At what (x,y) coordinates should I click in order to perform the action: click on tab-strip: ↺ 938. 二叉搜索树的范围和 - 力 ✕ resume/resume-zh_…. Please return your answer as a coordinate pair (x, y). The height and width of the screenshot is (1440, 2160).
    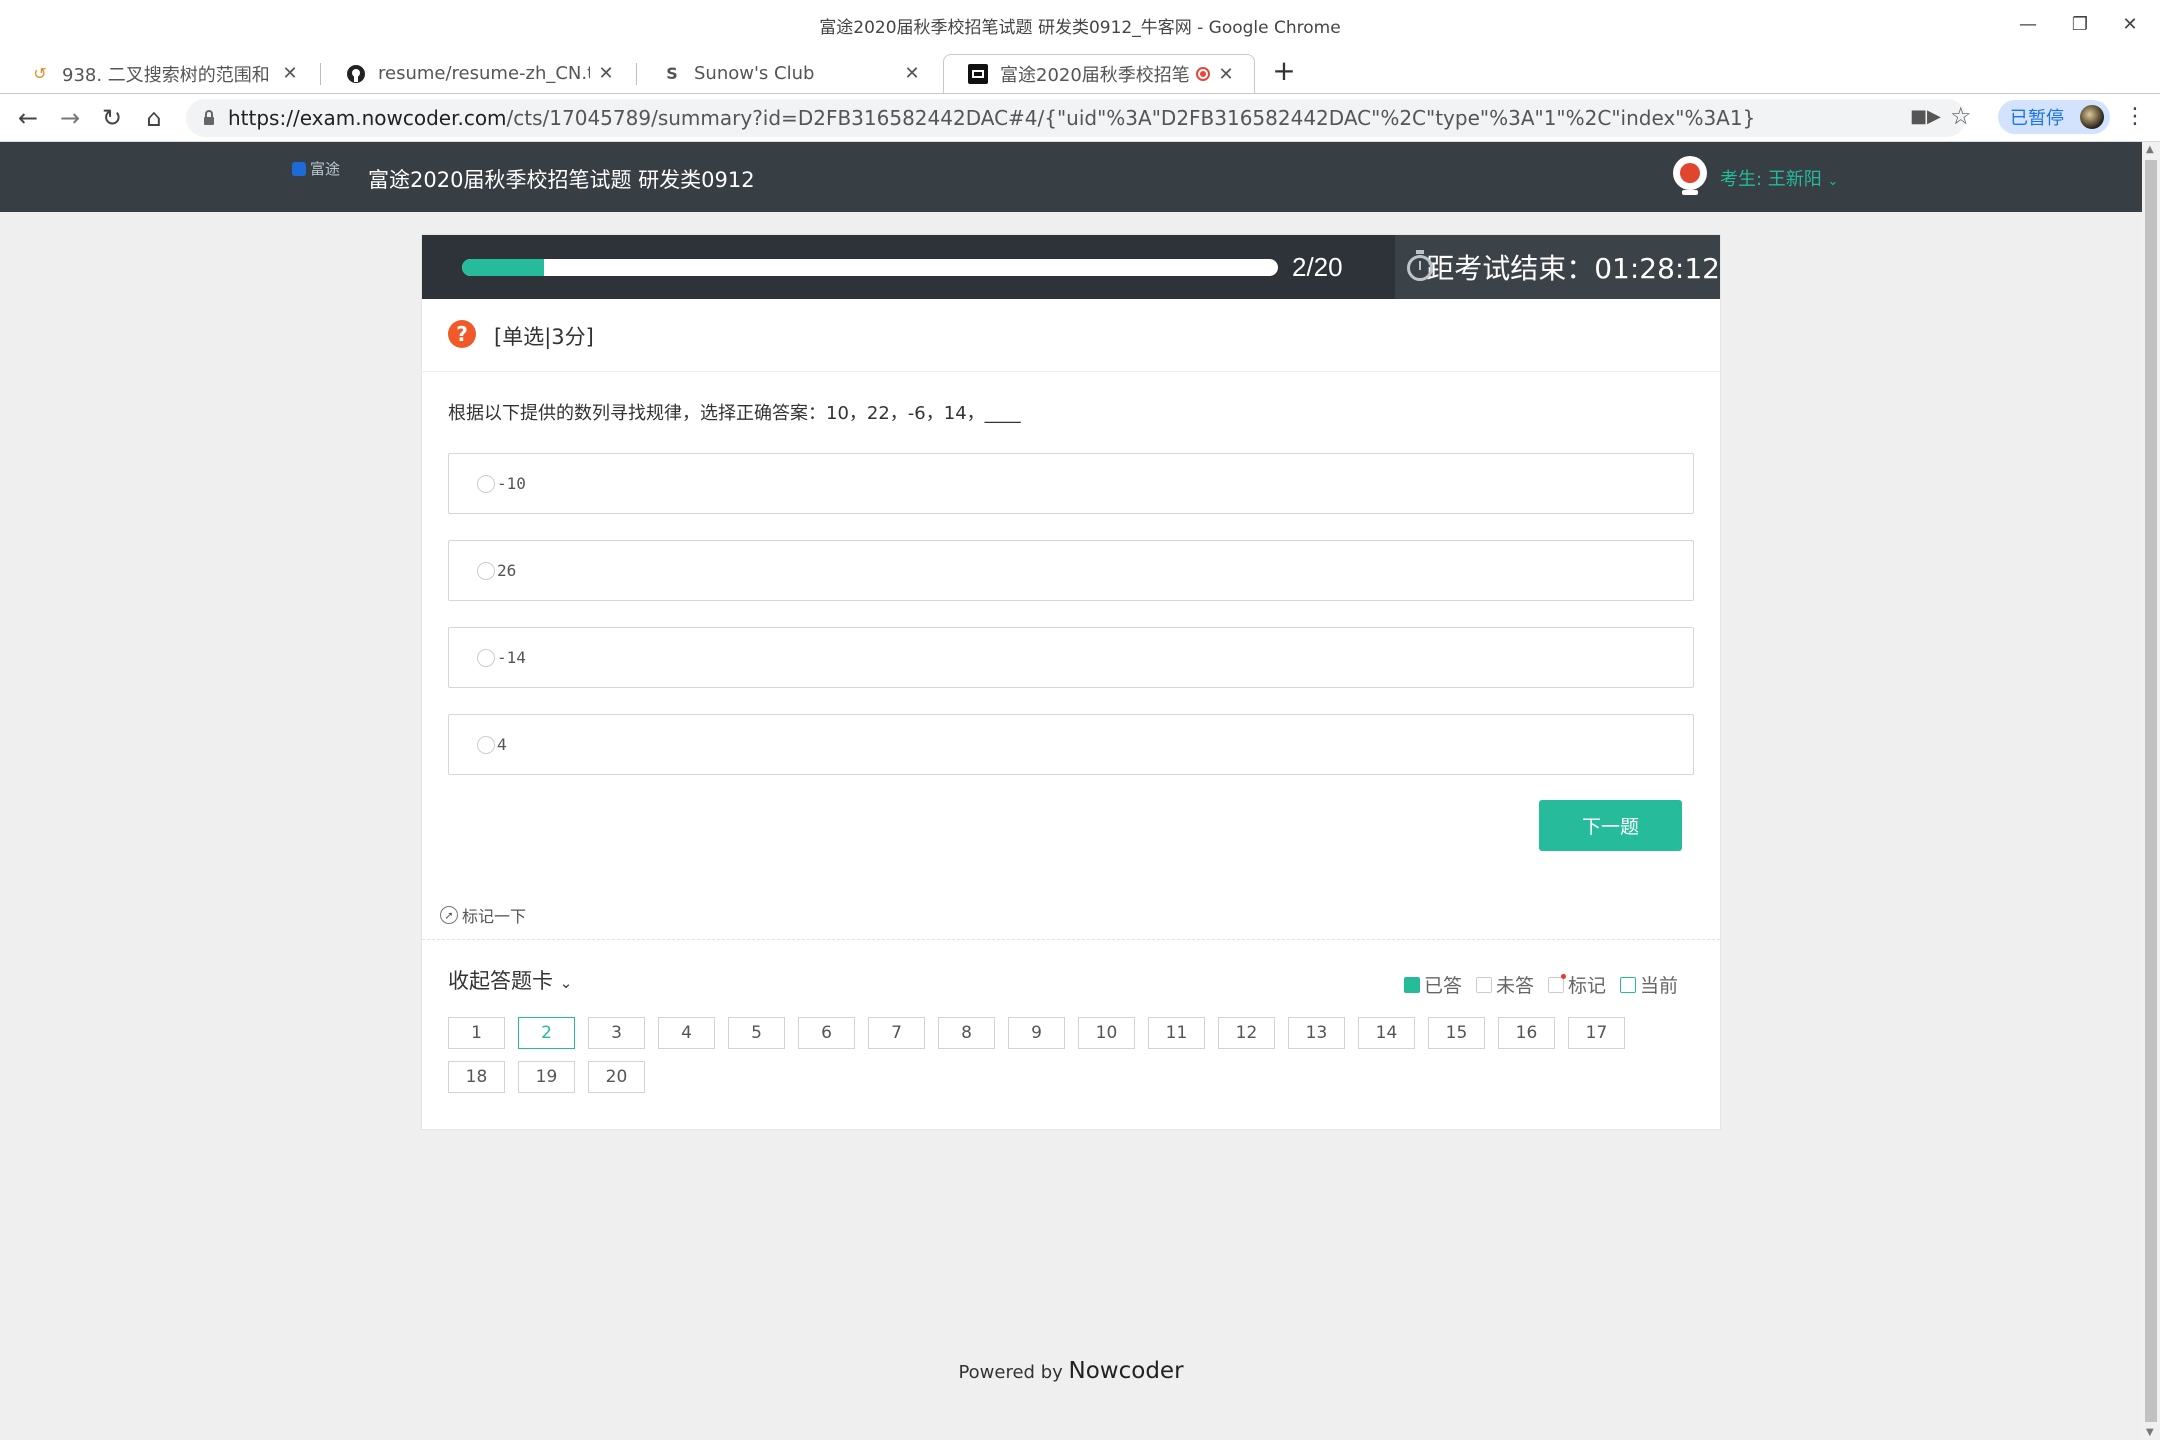
    Looking at the image, I should click on (1080, 70).